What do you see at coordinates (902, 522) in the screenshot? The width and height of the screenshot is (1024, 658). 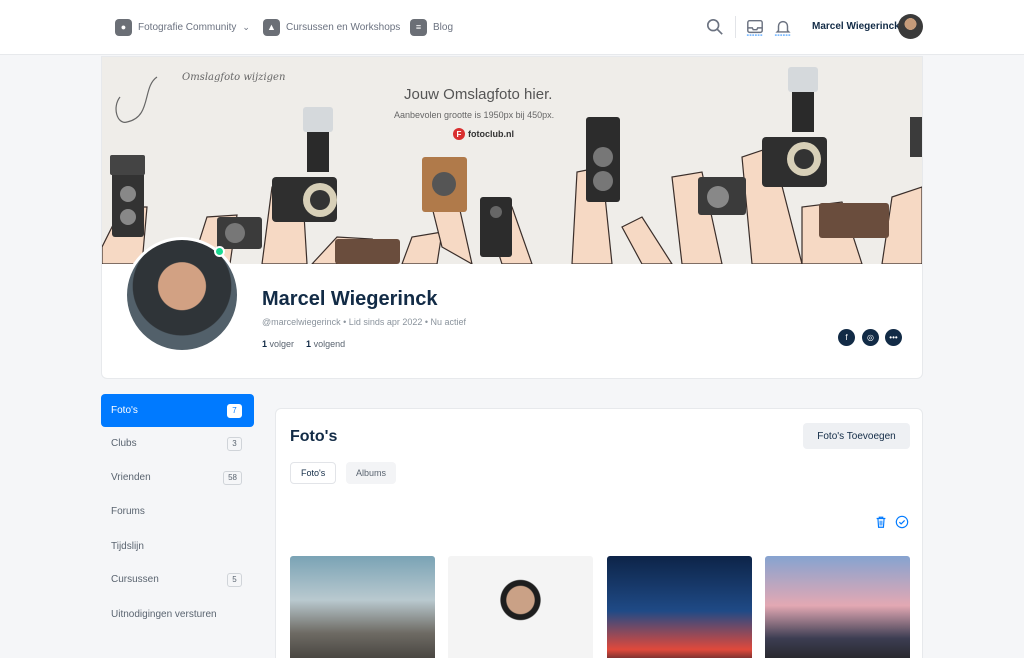 I see `select-all-check-icon` at bounding box center [902, 522].